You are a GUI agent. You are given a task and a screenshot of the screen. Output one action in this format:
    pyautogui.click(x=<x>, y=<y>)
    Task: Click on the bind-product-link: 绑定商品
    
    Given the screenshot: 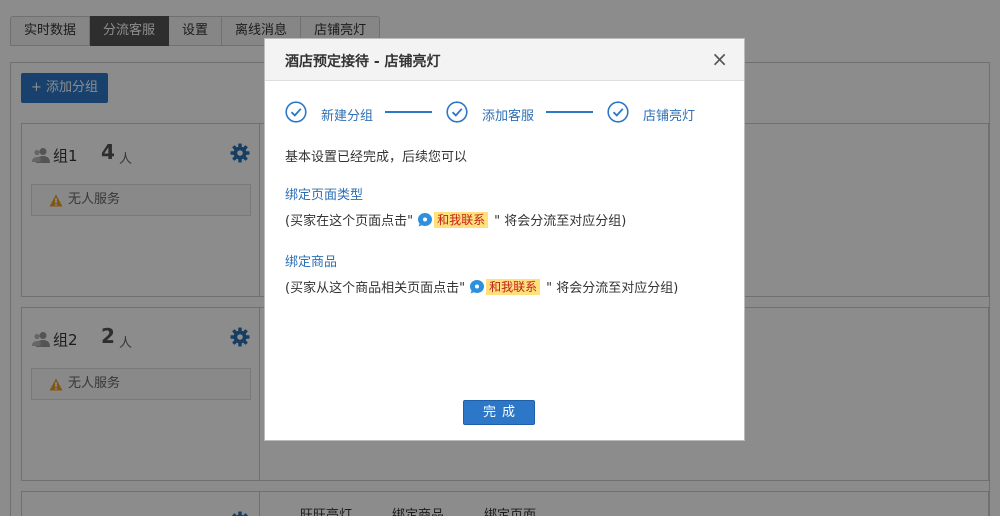 What is the action you would take?
    pyautogui.click(x=311, y=260)
    